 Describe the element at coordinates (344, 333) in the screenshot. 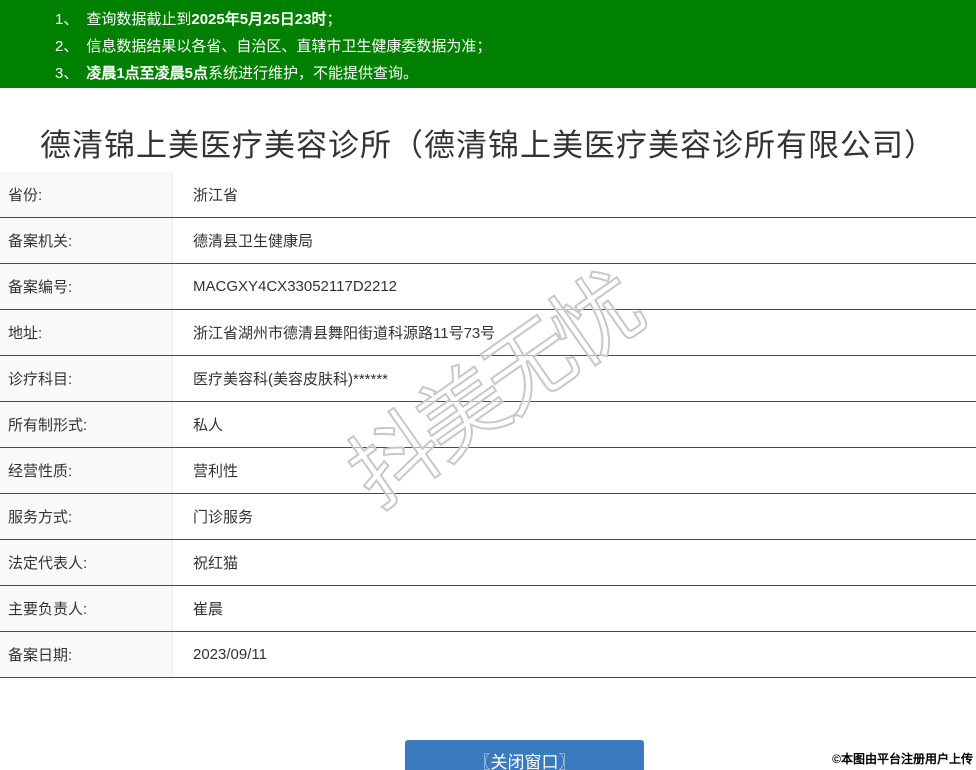

I see `row-value: 浙江省湖州市德清县舞阳街道科源路11号73号` at that location.